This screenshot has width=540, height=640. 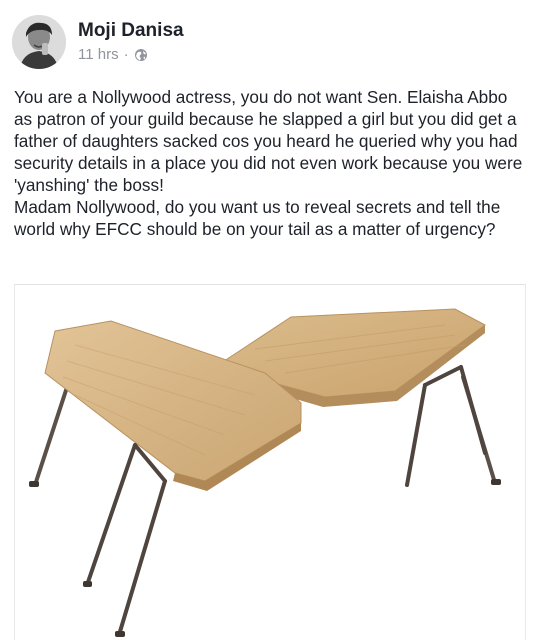 What do you see at coordinates (131, 55) in the screenshot?
I see `post-meta: 11 hrs ·` at bounding box center [131, 55].